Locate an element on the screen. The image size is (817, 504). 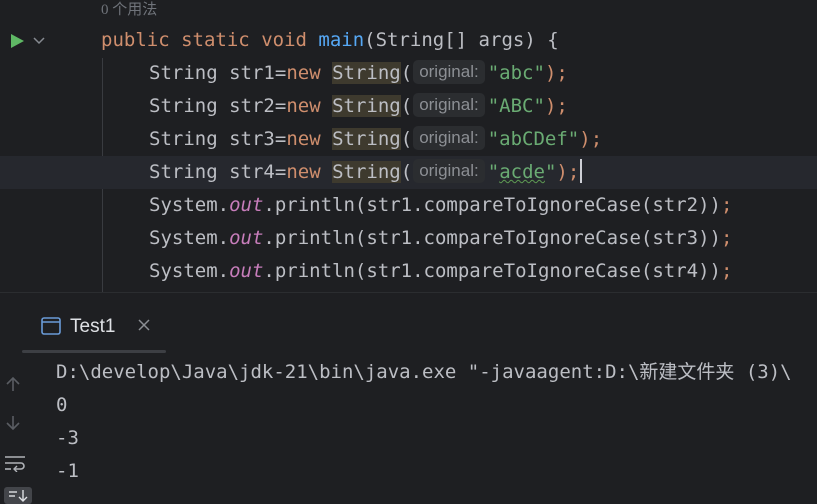
code-line-method-signature: public static void main(String[] args) { is located at coordinates (408, 40).